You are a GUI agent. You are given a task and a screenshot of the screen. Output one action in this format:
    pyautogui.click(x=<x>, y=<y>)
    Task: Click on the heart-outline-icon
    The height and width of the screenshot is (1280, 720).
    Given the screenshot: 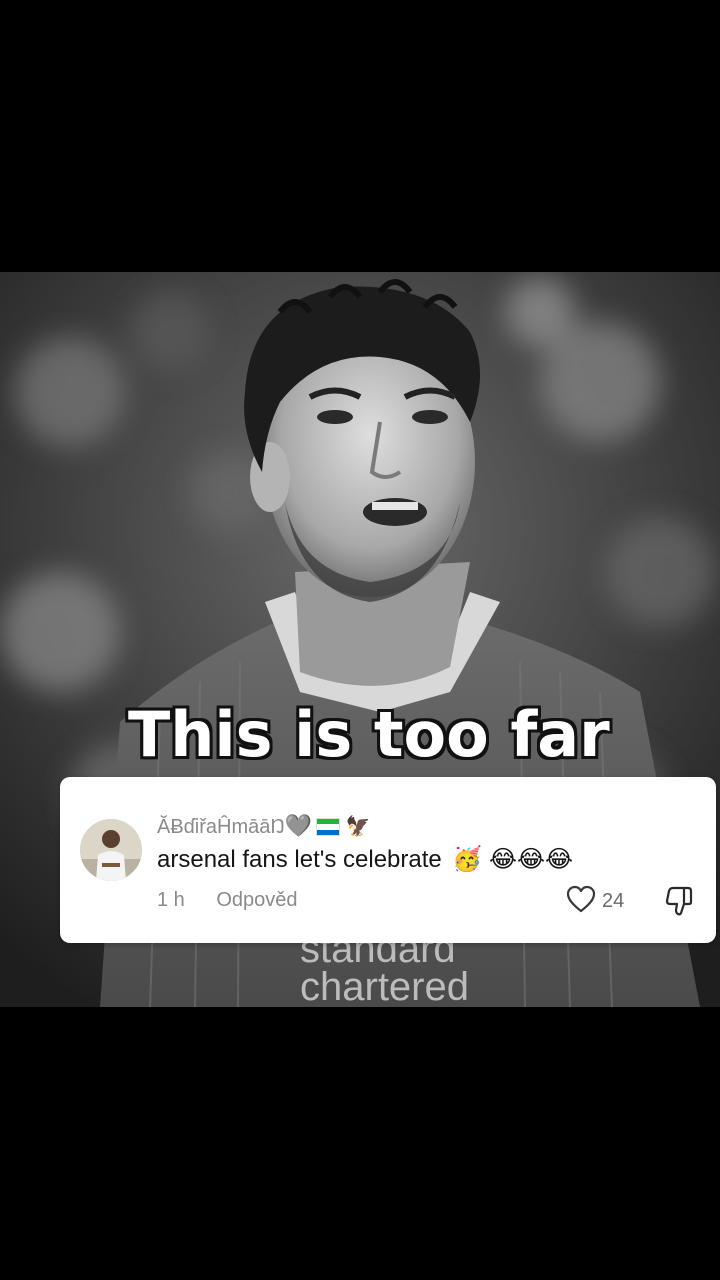 What is the action you would take?
    pyautogui.click(x=581, y=901)
    